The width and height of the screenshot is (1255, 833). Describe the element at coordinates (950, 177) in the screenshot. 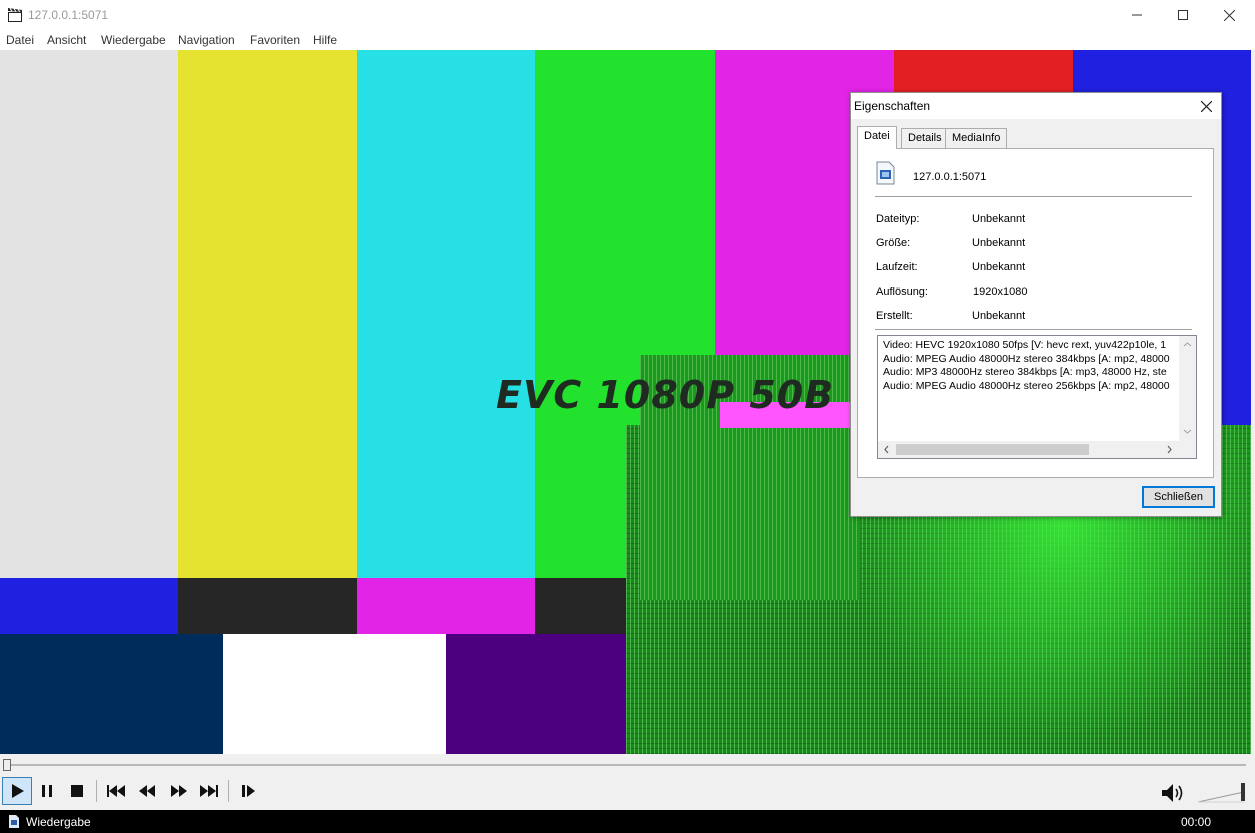

I see `file-name: 127.0.0.1:5071` at that location.